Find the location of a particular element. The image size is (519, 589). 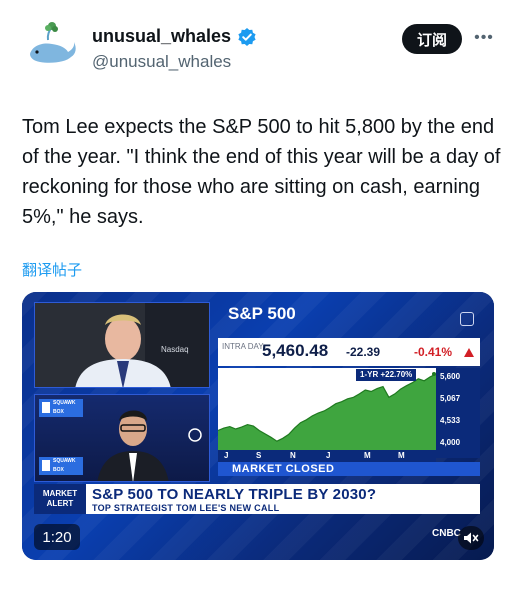

x-tick: S is located at coordinates (259, 455).